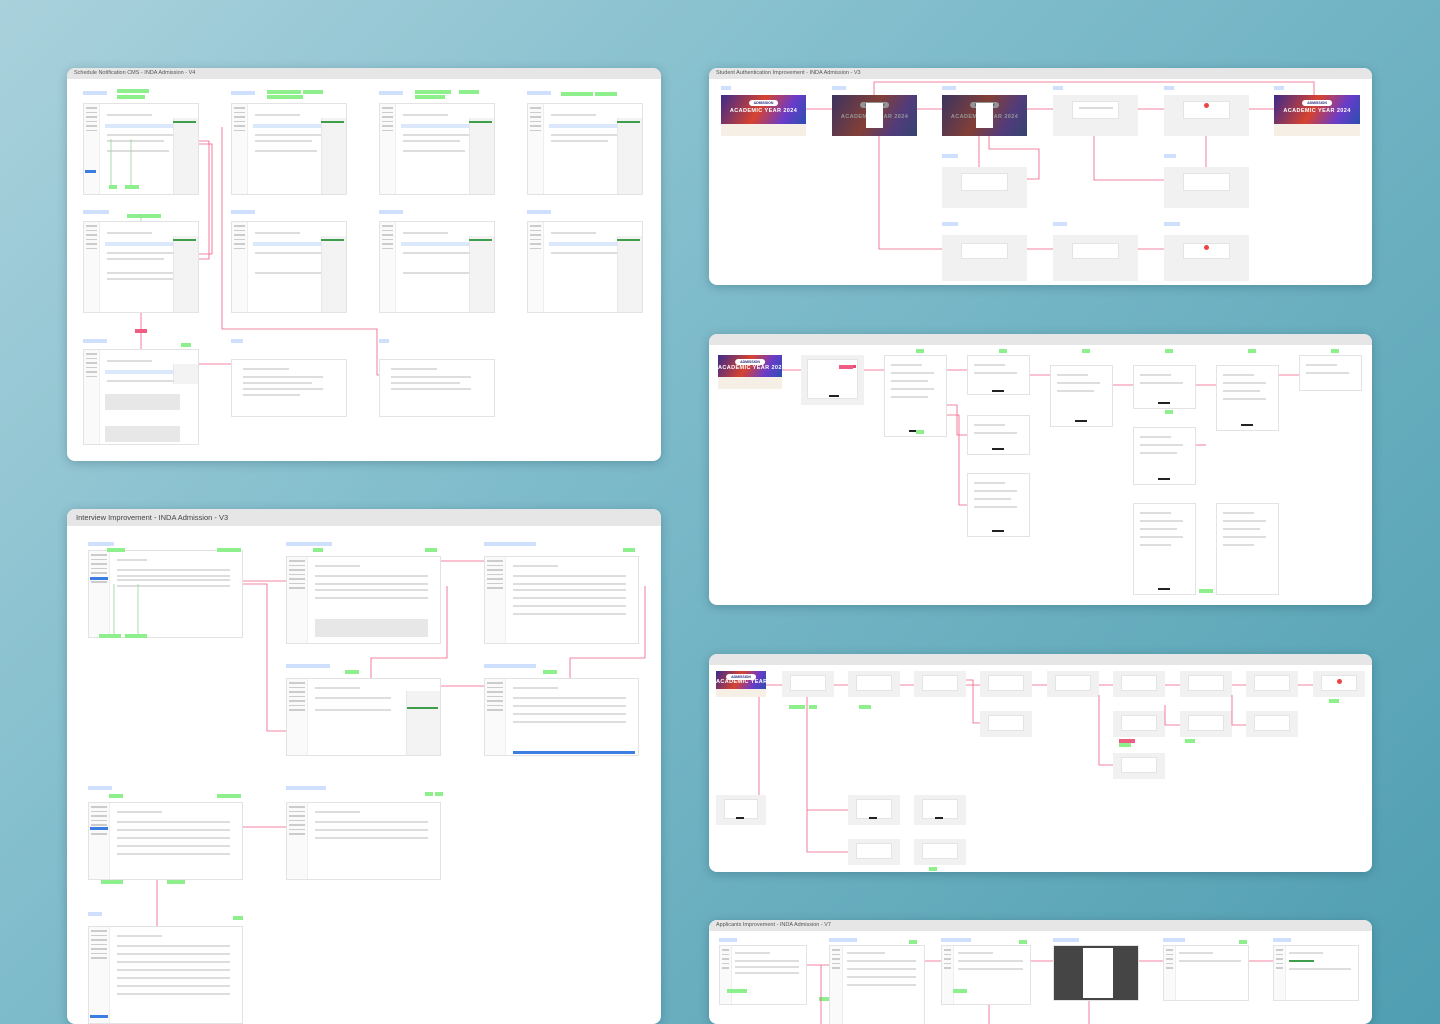 The image size is (1440, 1024). I want to click on board-canvas: ADMISSIONACADEMIC YEAR 2024, so click(1040, 768).